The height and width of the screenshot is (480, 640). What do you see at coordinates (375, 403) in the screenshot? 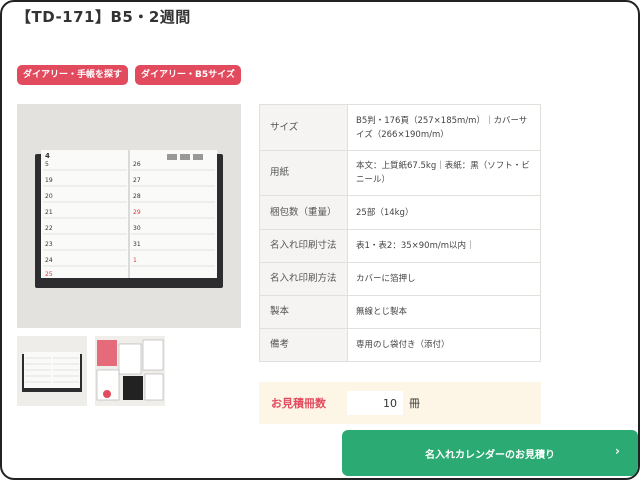
I see `quantity-input` at bounding box center [375, 403].